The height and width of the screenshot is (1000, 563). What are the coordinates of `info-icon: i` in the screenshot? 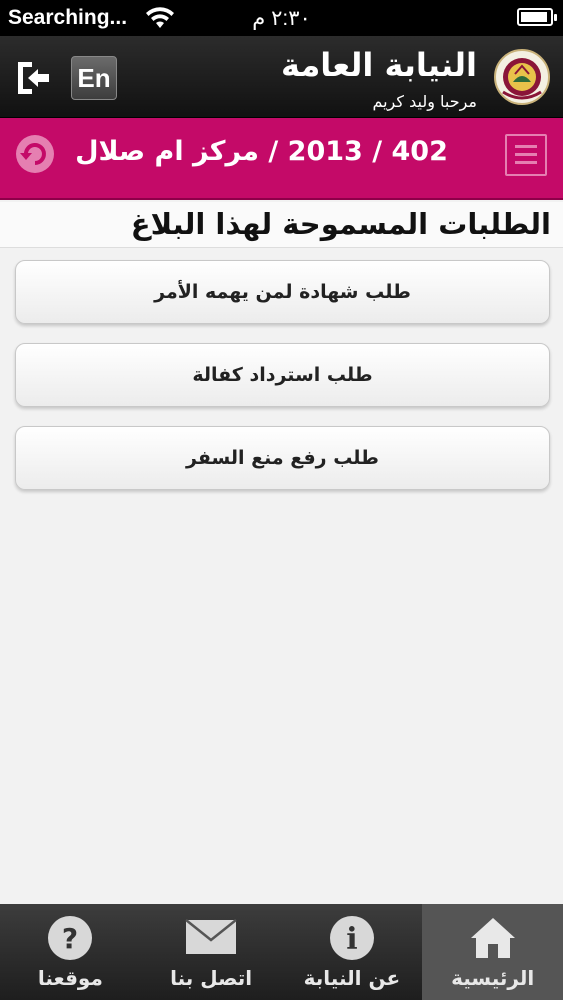 It's located at (352, 938).